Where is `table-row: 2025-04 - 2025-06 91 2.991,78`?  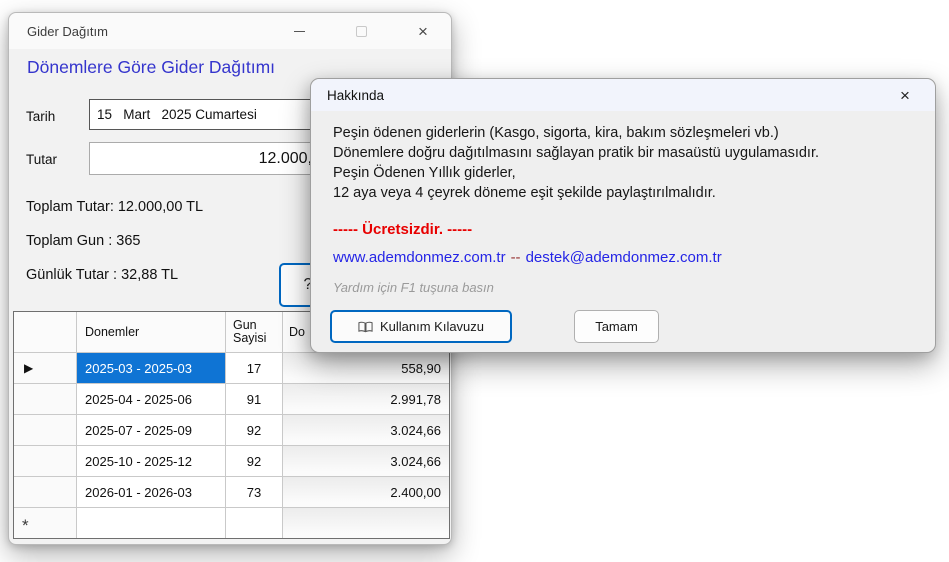 table-row: 2025-04 - 2025-06 91 2.991,78 is located at coordinates (231, 398).